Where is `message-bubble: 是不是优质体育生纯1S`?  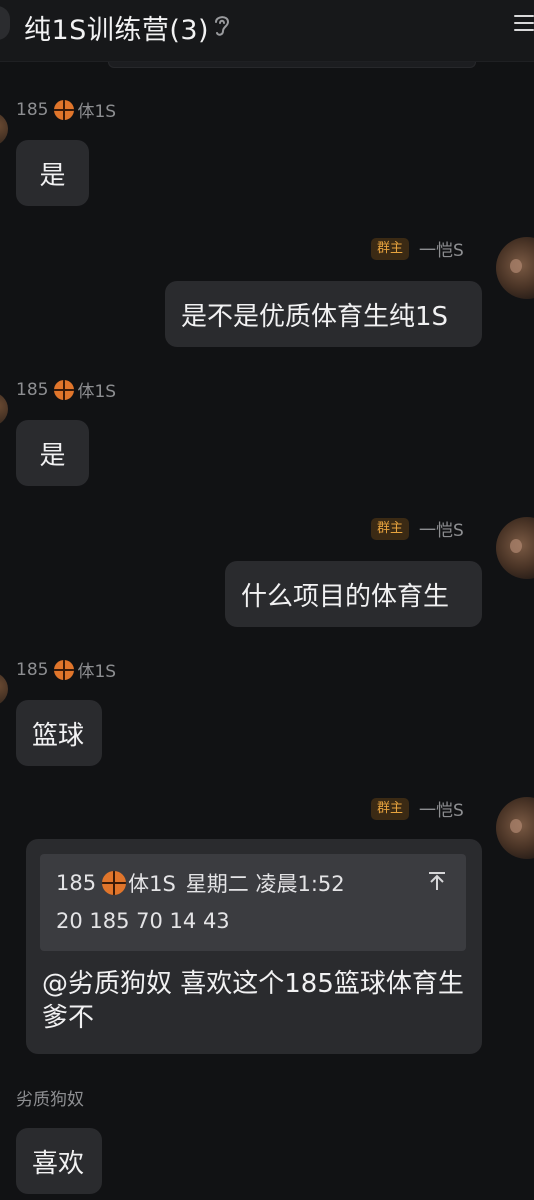
message-bubble: 是不是优质体育生纯1S is located at coordinates (323, 314).